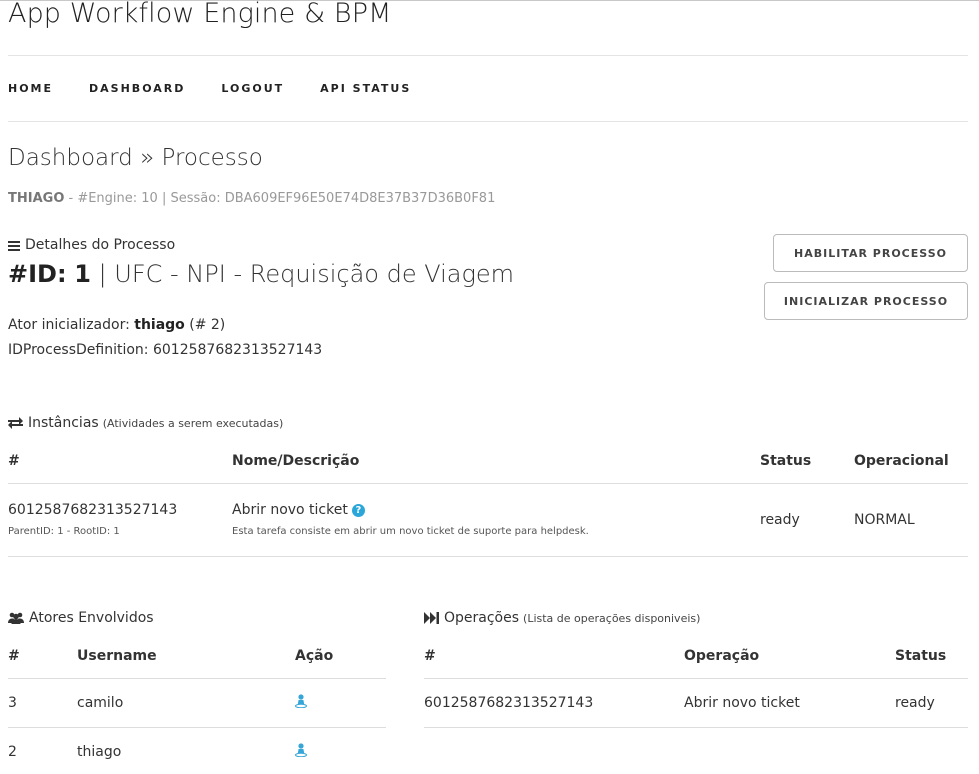 The image size is (979, 774). I want to click on instance-name: Abrir novo ticket, so click(290, 510).